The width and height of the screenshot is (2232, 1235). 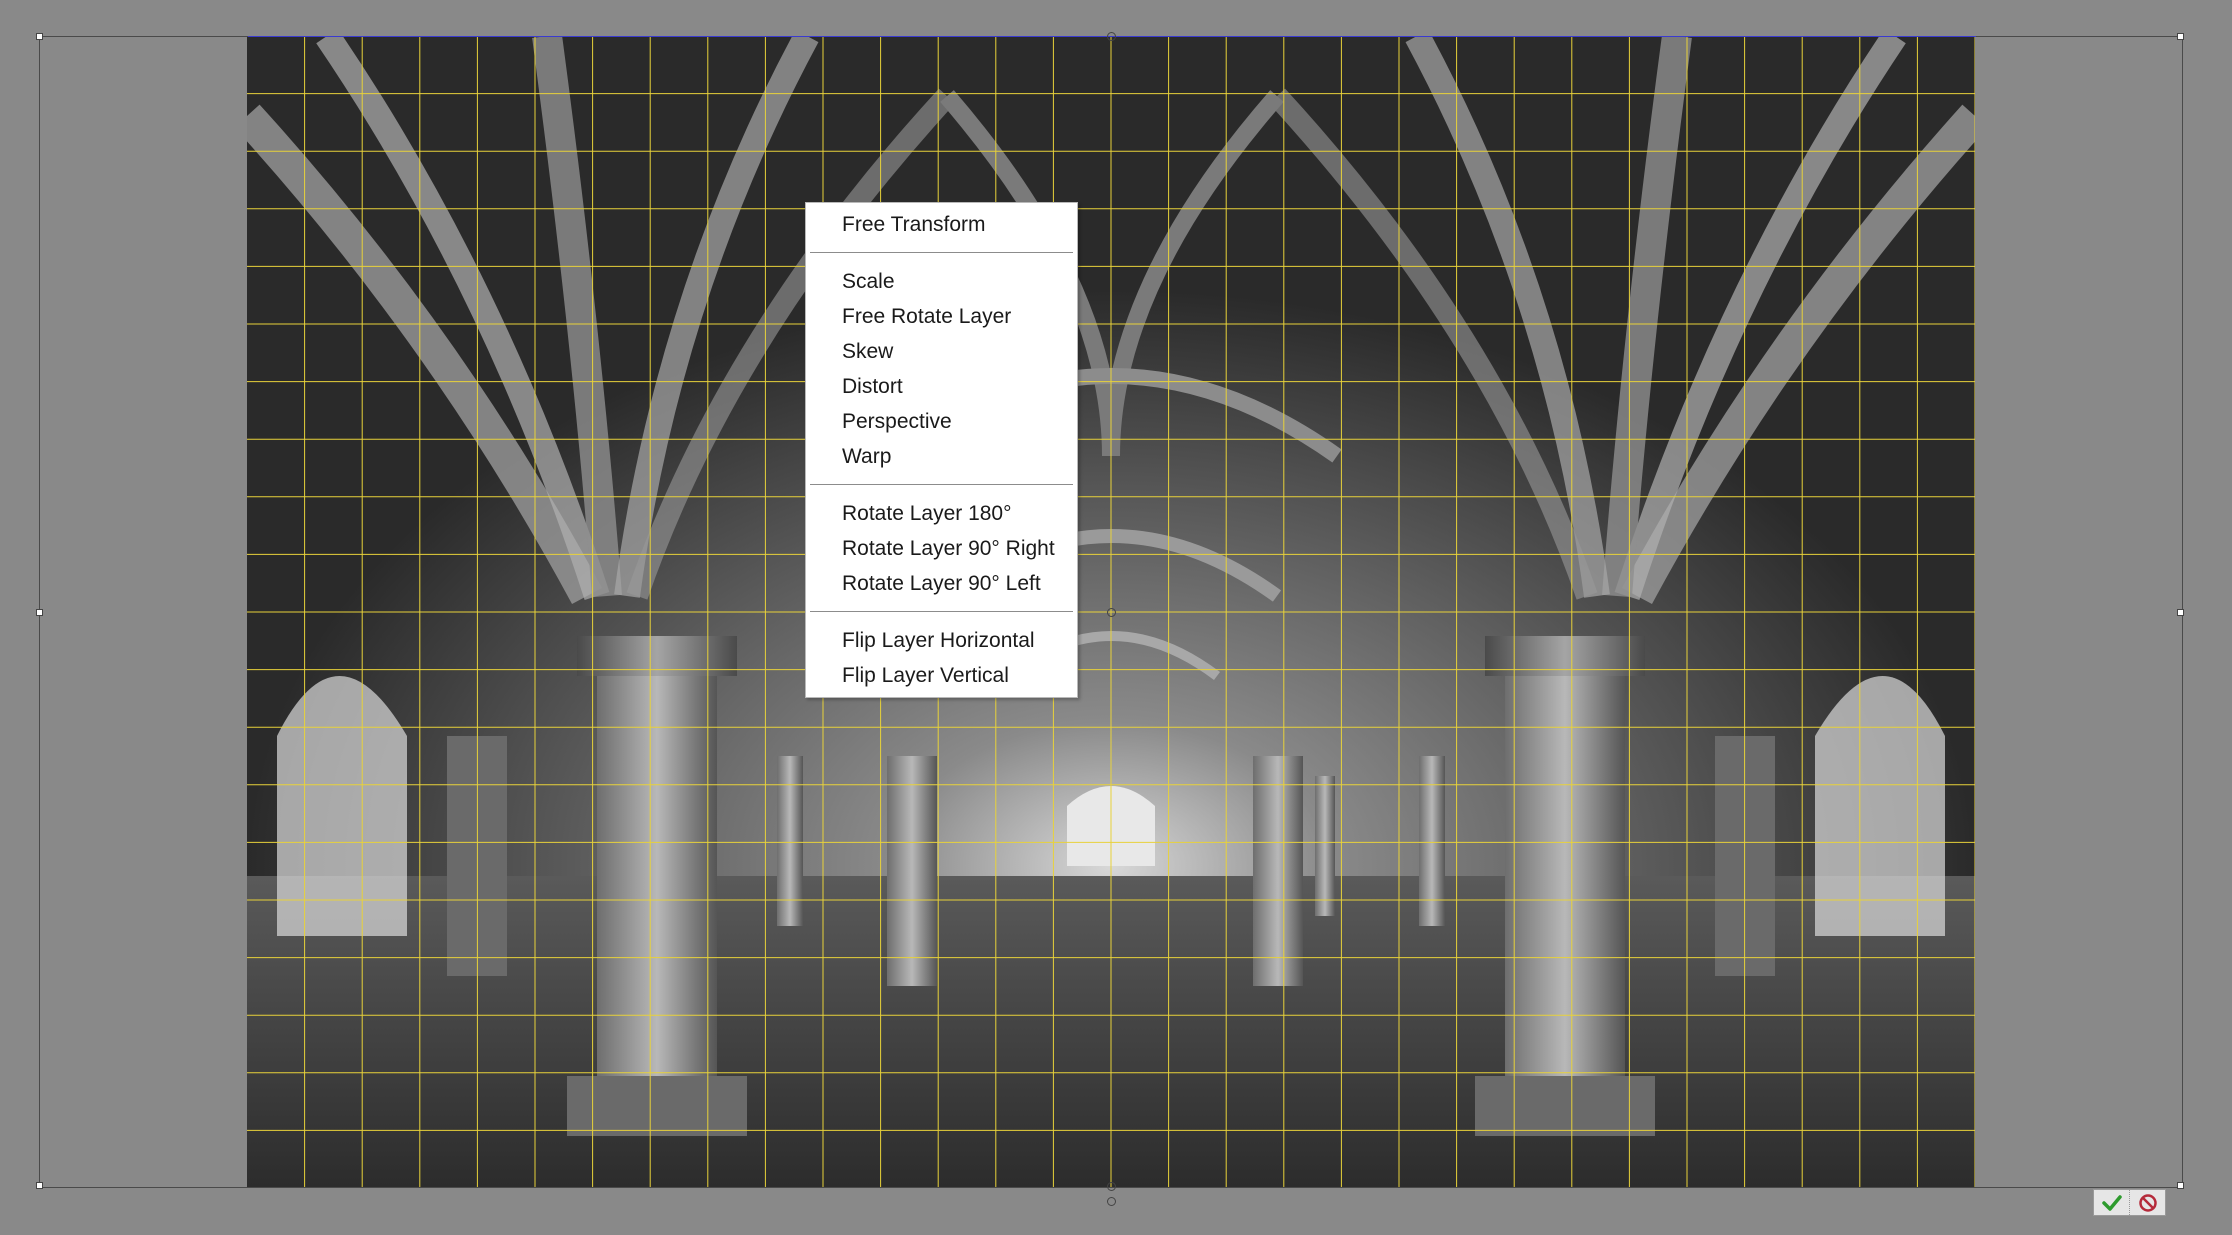 I want to click on cancel-transform-button, so click(x=2147, y=1202).